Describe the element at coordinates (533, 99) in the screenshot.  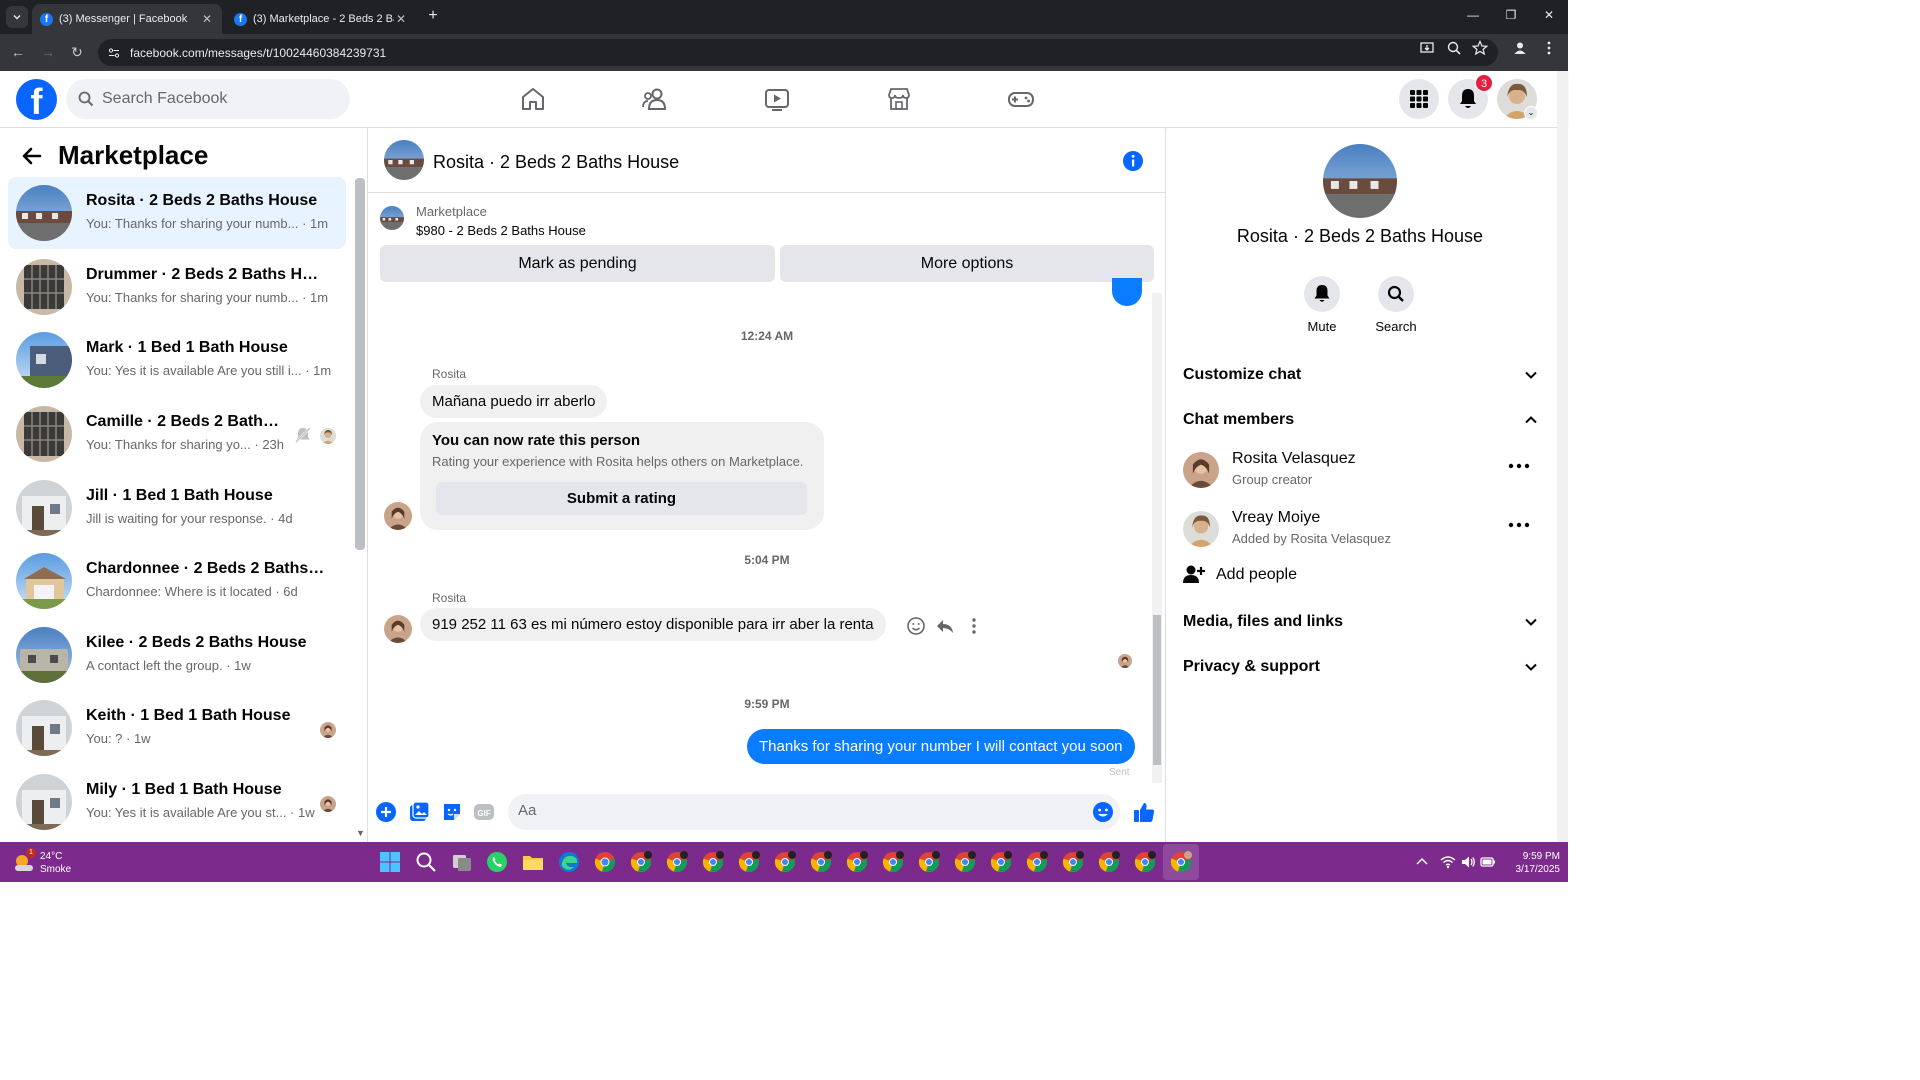
I see `home-icon` at that location.